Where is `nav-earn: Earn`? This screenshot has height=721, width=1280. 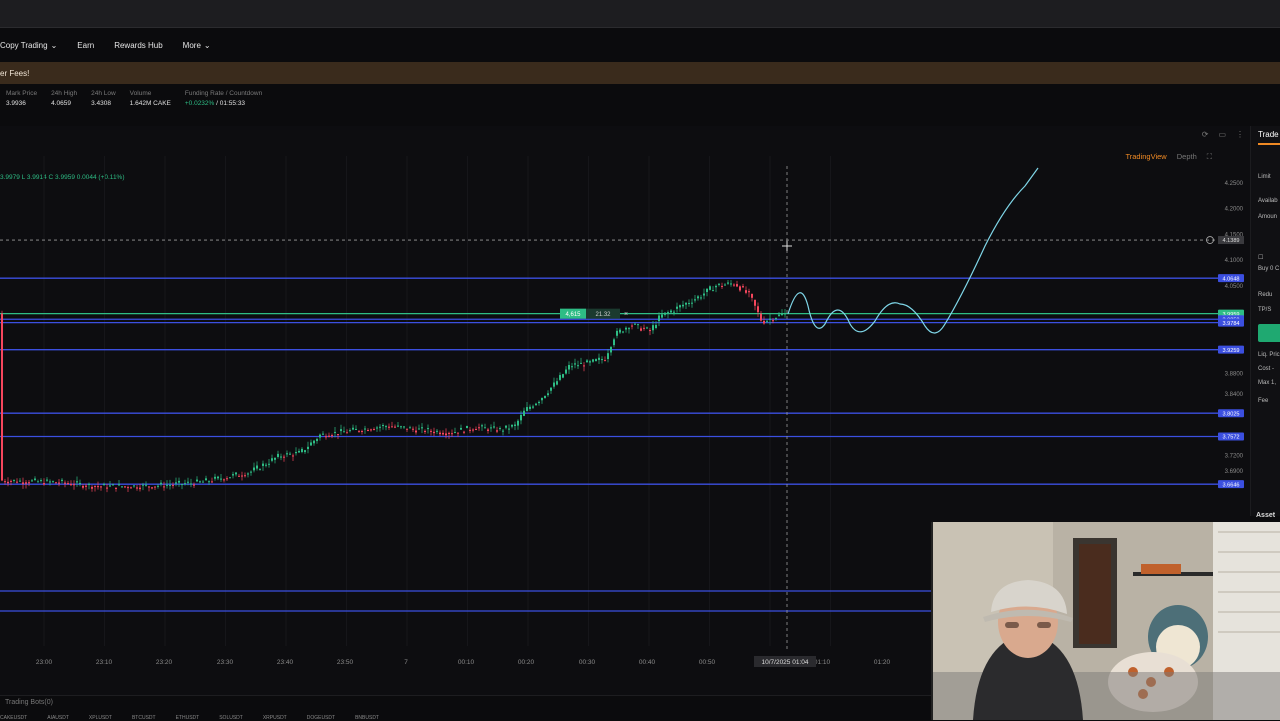
nav-earn: Earn is located at coordinates (85, 45).